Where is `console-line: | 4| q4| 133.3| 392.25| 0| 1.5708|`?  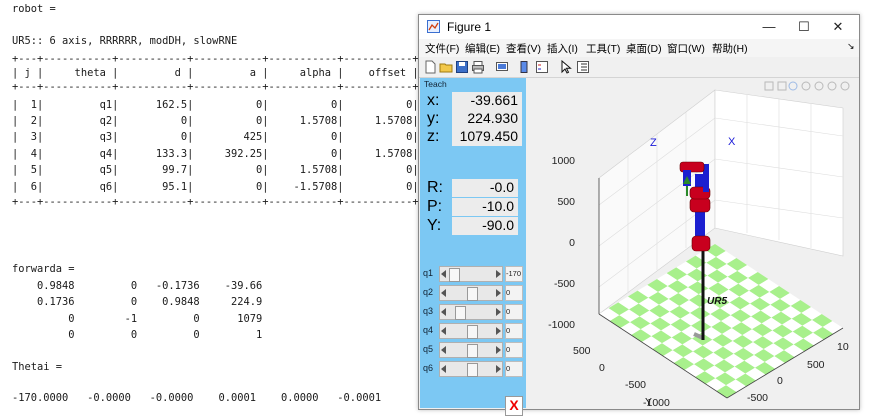 console-line: | 4| q4| 133.3| 392.25| 0| 1.5708| is located at coordinates (215, 154).